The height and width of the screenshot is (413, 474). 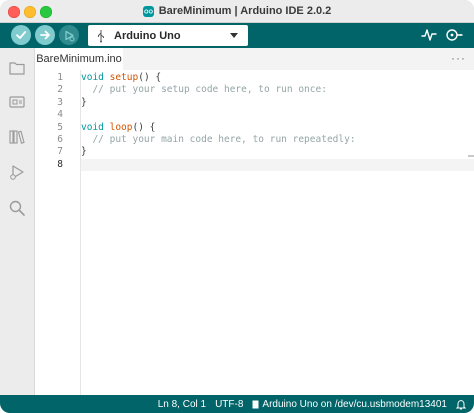 What do you see at coordinates (255, 404) in the screenshot?
I see `board-file-icon` at bounding box center [255, 404].